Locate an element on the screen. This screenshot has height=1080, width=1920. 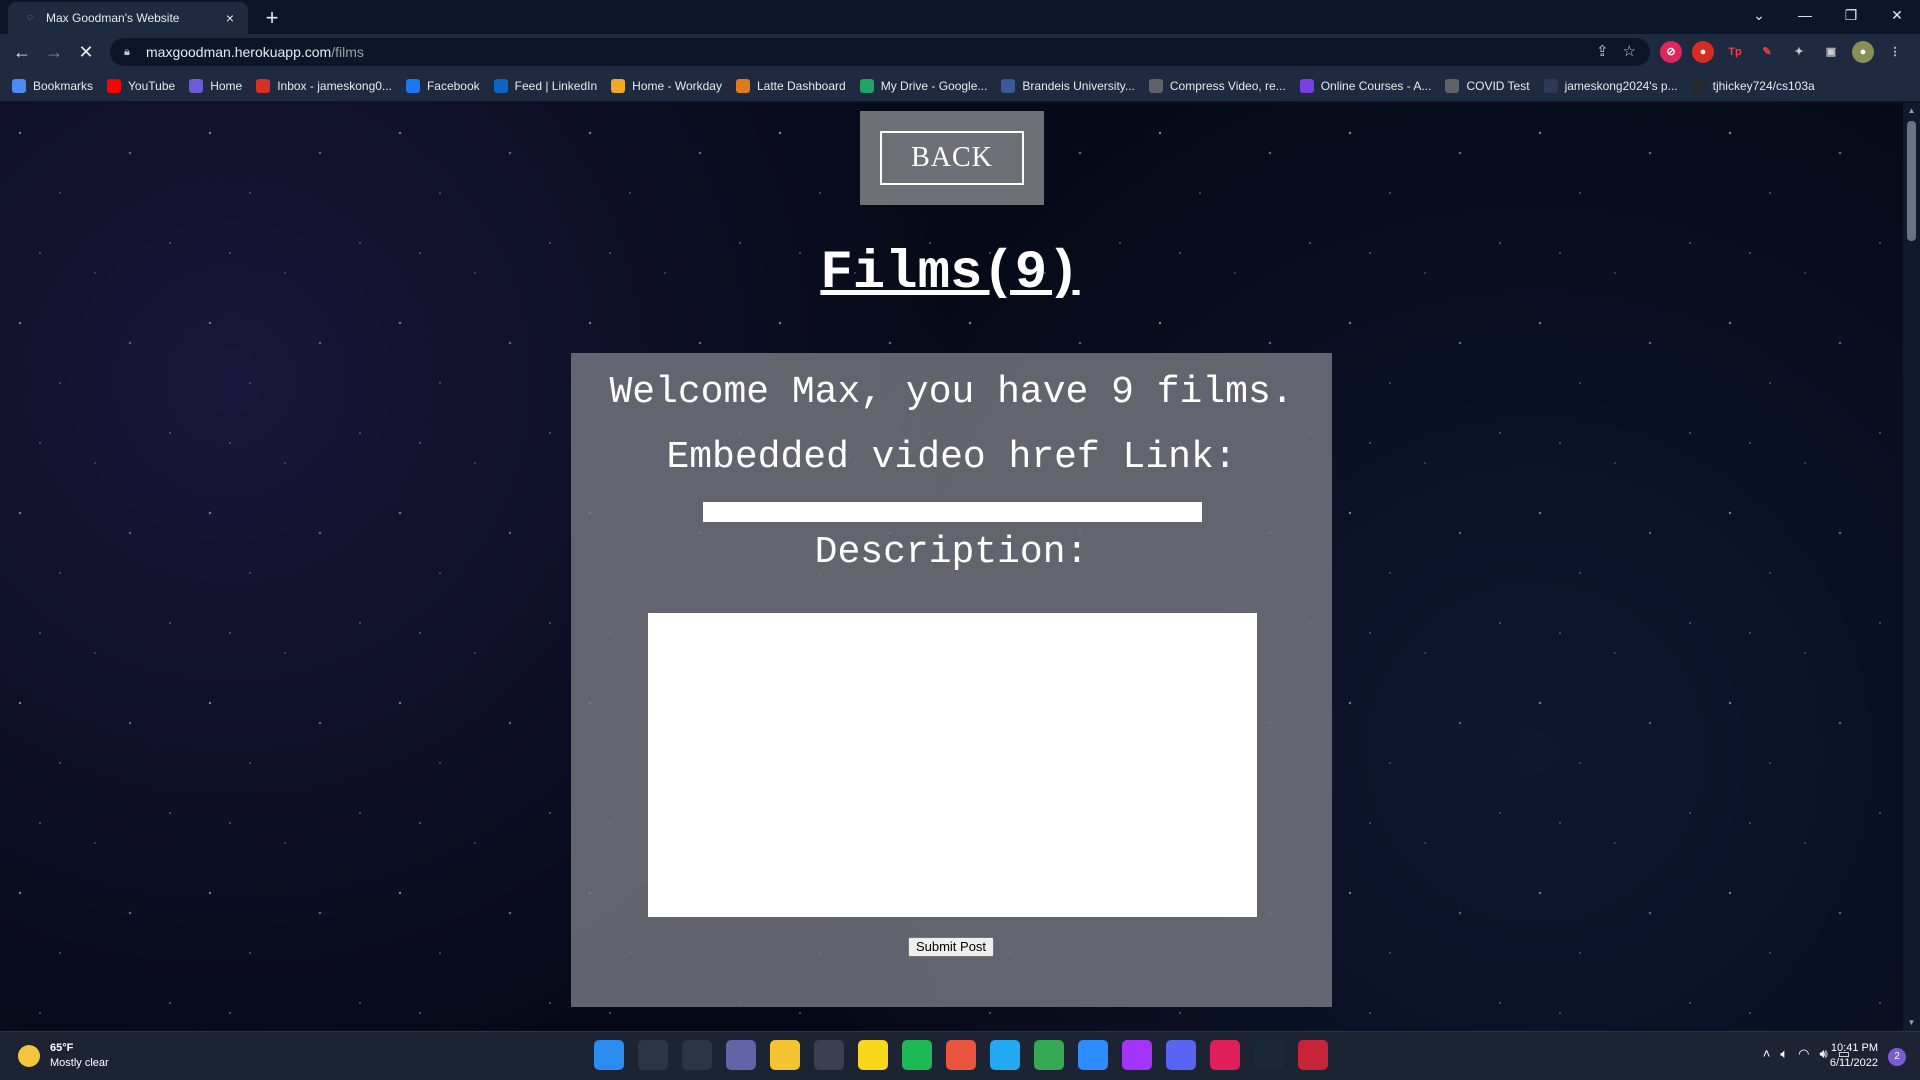
bookmark-item: Bookmarks is located at coordinates (53, 85).